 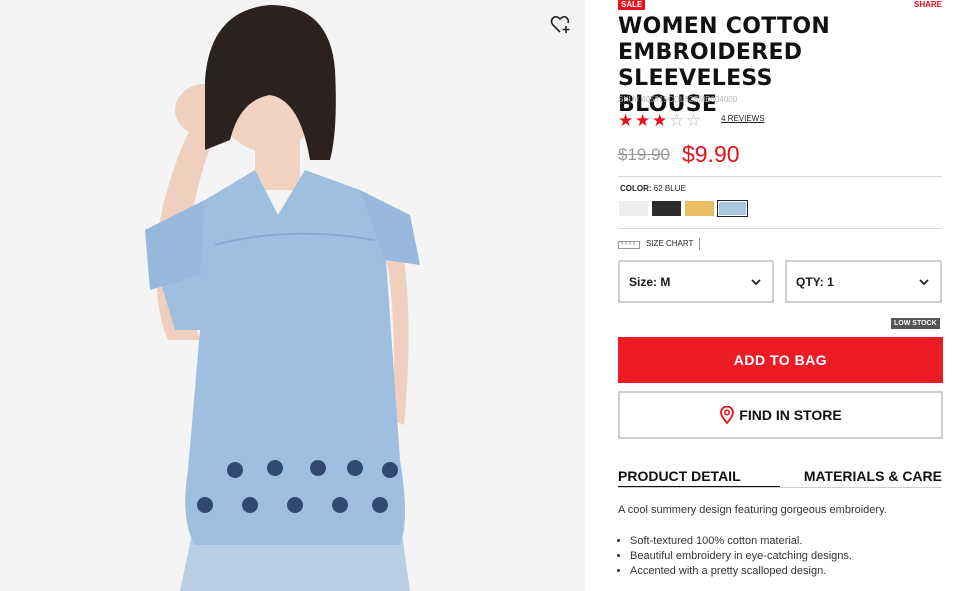 I want to click on product-sku: SKU# 405315COL62SMB004000, so click(x=678, y=99).